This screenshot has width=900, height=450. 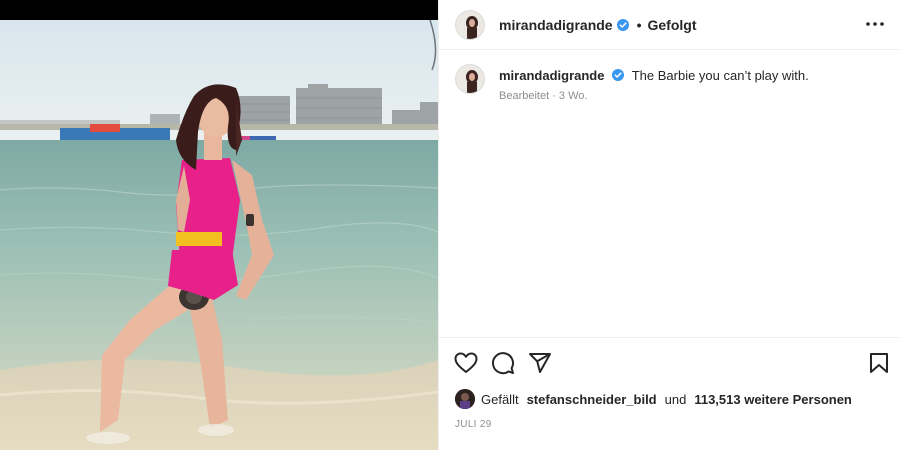 What do you see at coordinates (556, 25) in the screenshot?
I see `author-username: mirandadigrande` at bounding box center [556, 25].